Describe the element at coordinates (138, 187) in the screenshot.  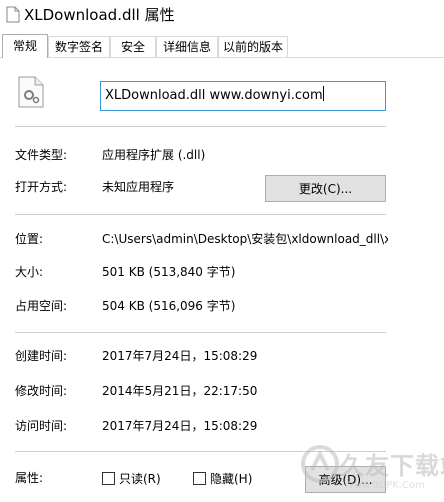
I see `open-with-value: 未知应用程序` at that location.